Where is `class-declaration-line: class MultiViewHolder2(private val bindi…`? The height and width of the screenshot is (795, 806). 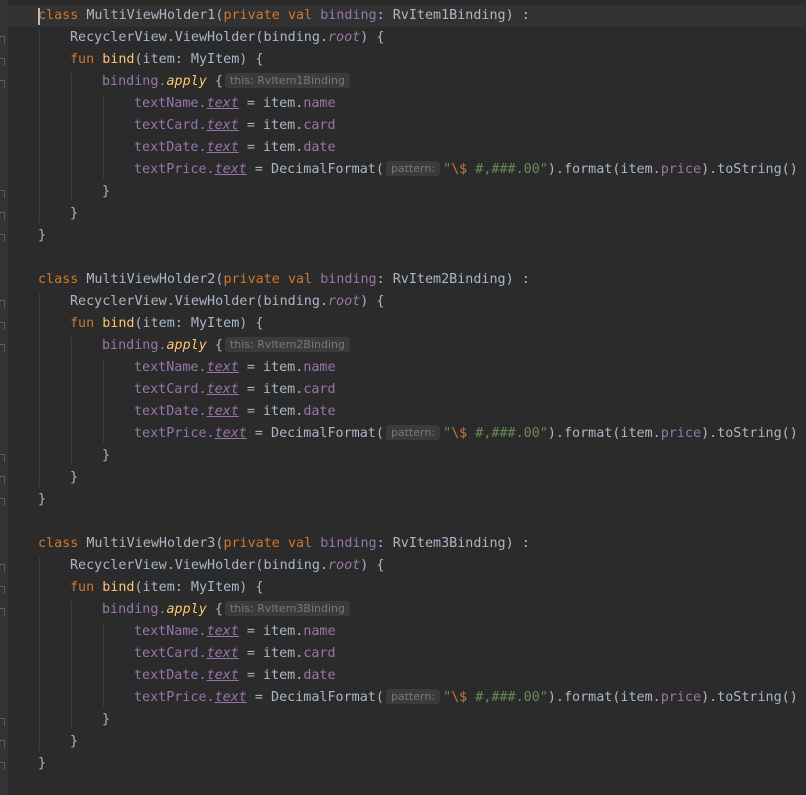 class-declaration-line: class MultiViewHolder2(private val bindi… is located at coordinates (284, 280).